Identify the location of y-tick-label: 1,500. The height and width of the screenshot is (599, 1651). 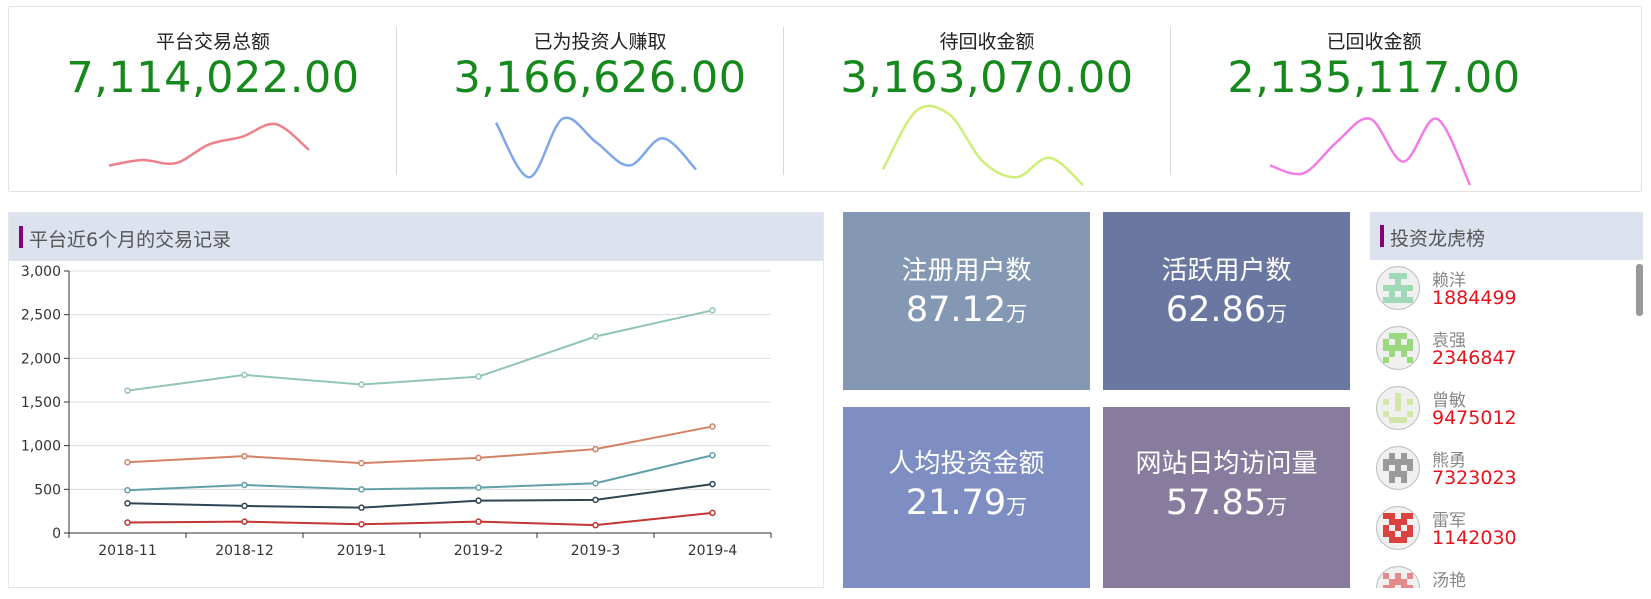
(41, 403).